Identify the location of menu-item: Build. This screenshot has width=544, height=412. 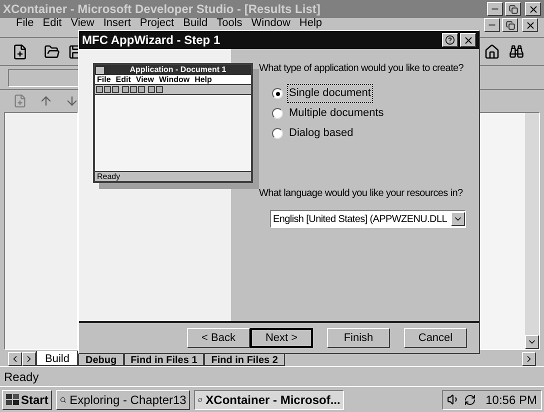
(195, 23).